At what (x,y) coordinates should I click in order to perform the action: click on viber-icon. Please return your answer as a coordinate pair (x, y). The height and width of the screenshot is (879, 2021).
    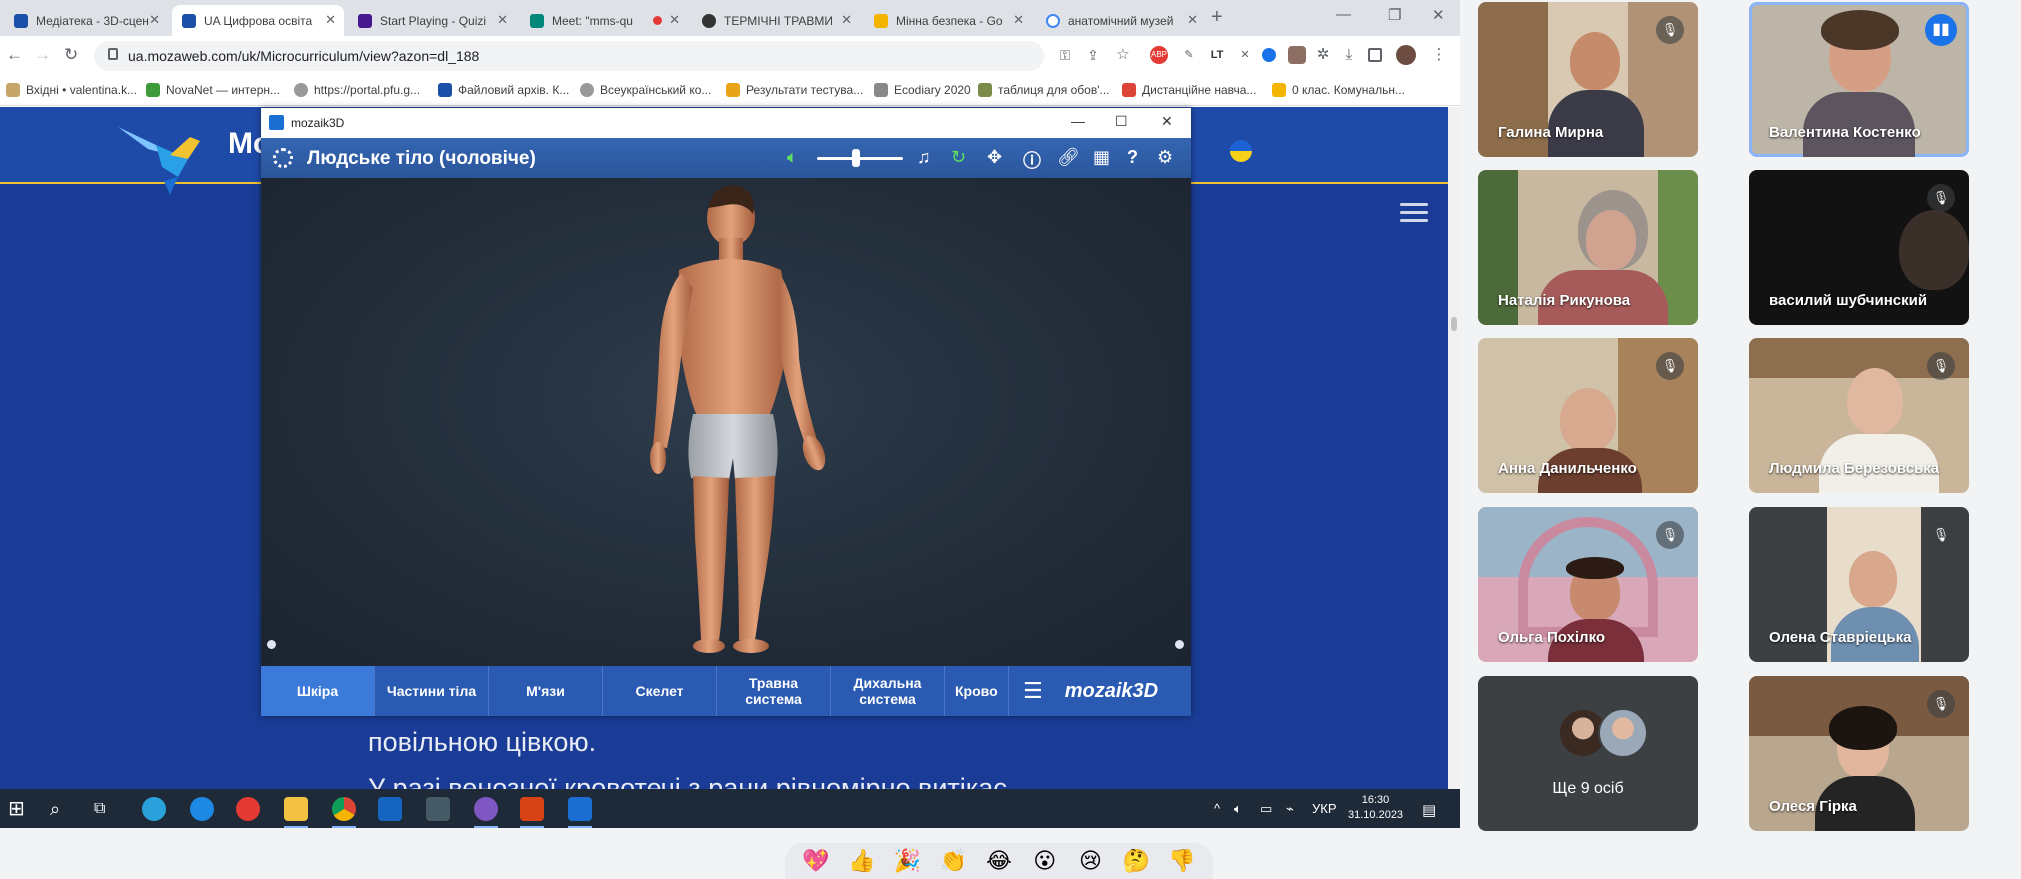
    Looking at the image, I should click on (486, 812).